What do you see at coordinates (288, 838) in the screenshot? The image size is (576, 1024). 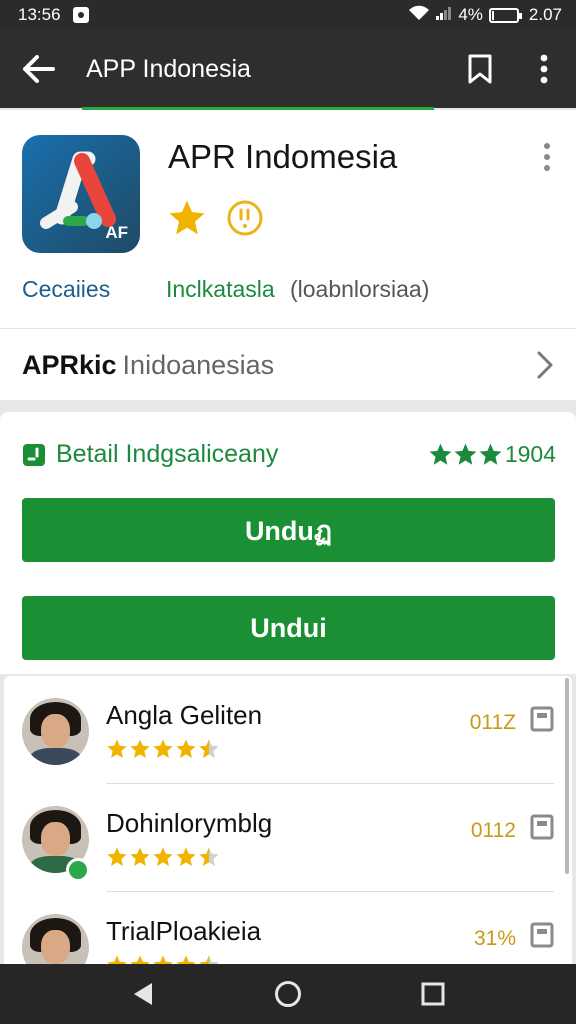 I see `list-item: Dohinlorymblg 0112` at bounding box center [288, 838].